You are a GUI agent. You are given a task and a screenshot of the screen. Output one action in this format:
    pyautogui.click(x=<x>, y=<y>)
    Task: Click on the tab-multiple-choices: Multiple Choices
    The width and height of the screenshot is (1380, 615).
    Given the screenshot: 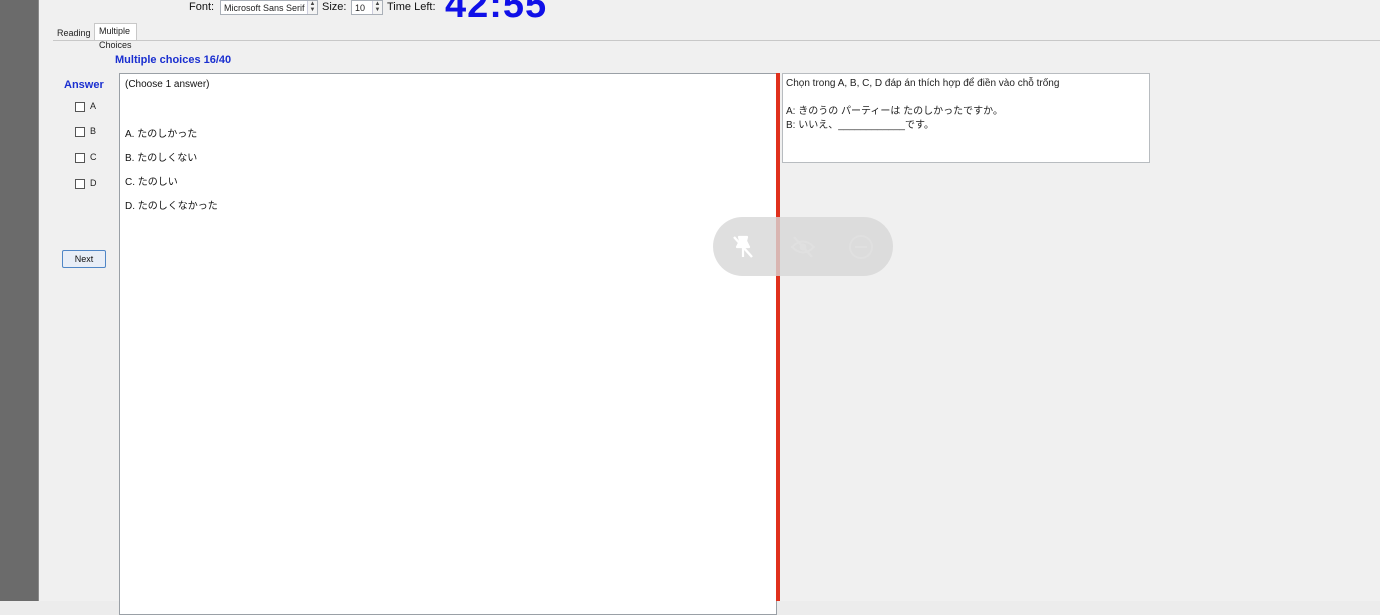 What is the action you would take?
    pyautogui.click(x=115, y=36)
    